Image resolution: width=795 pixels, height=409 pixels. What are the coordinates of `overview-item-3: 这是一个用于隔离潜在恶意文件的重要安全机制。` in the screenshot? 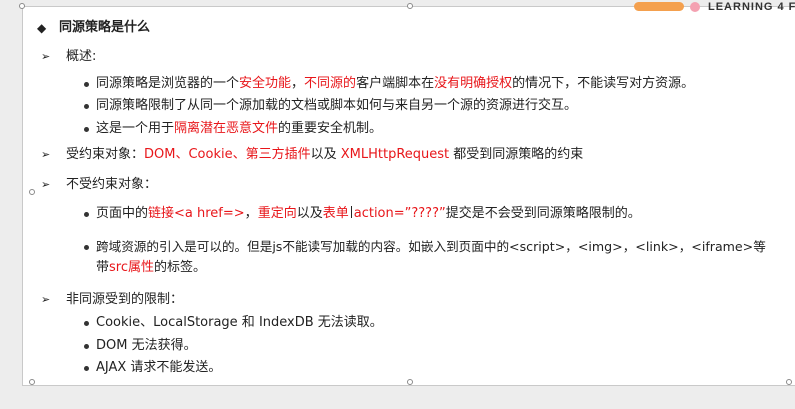 It's located at (239, 129).